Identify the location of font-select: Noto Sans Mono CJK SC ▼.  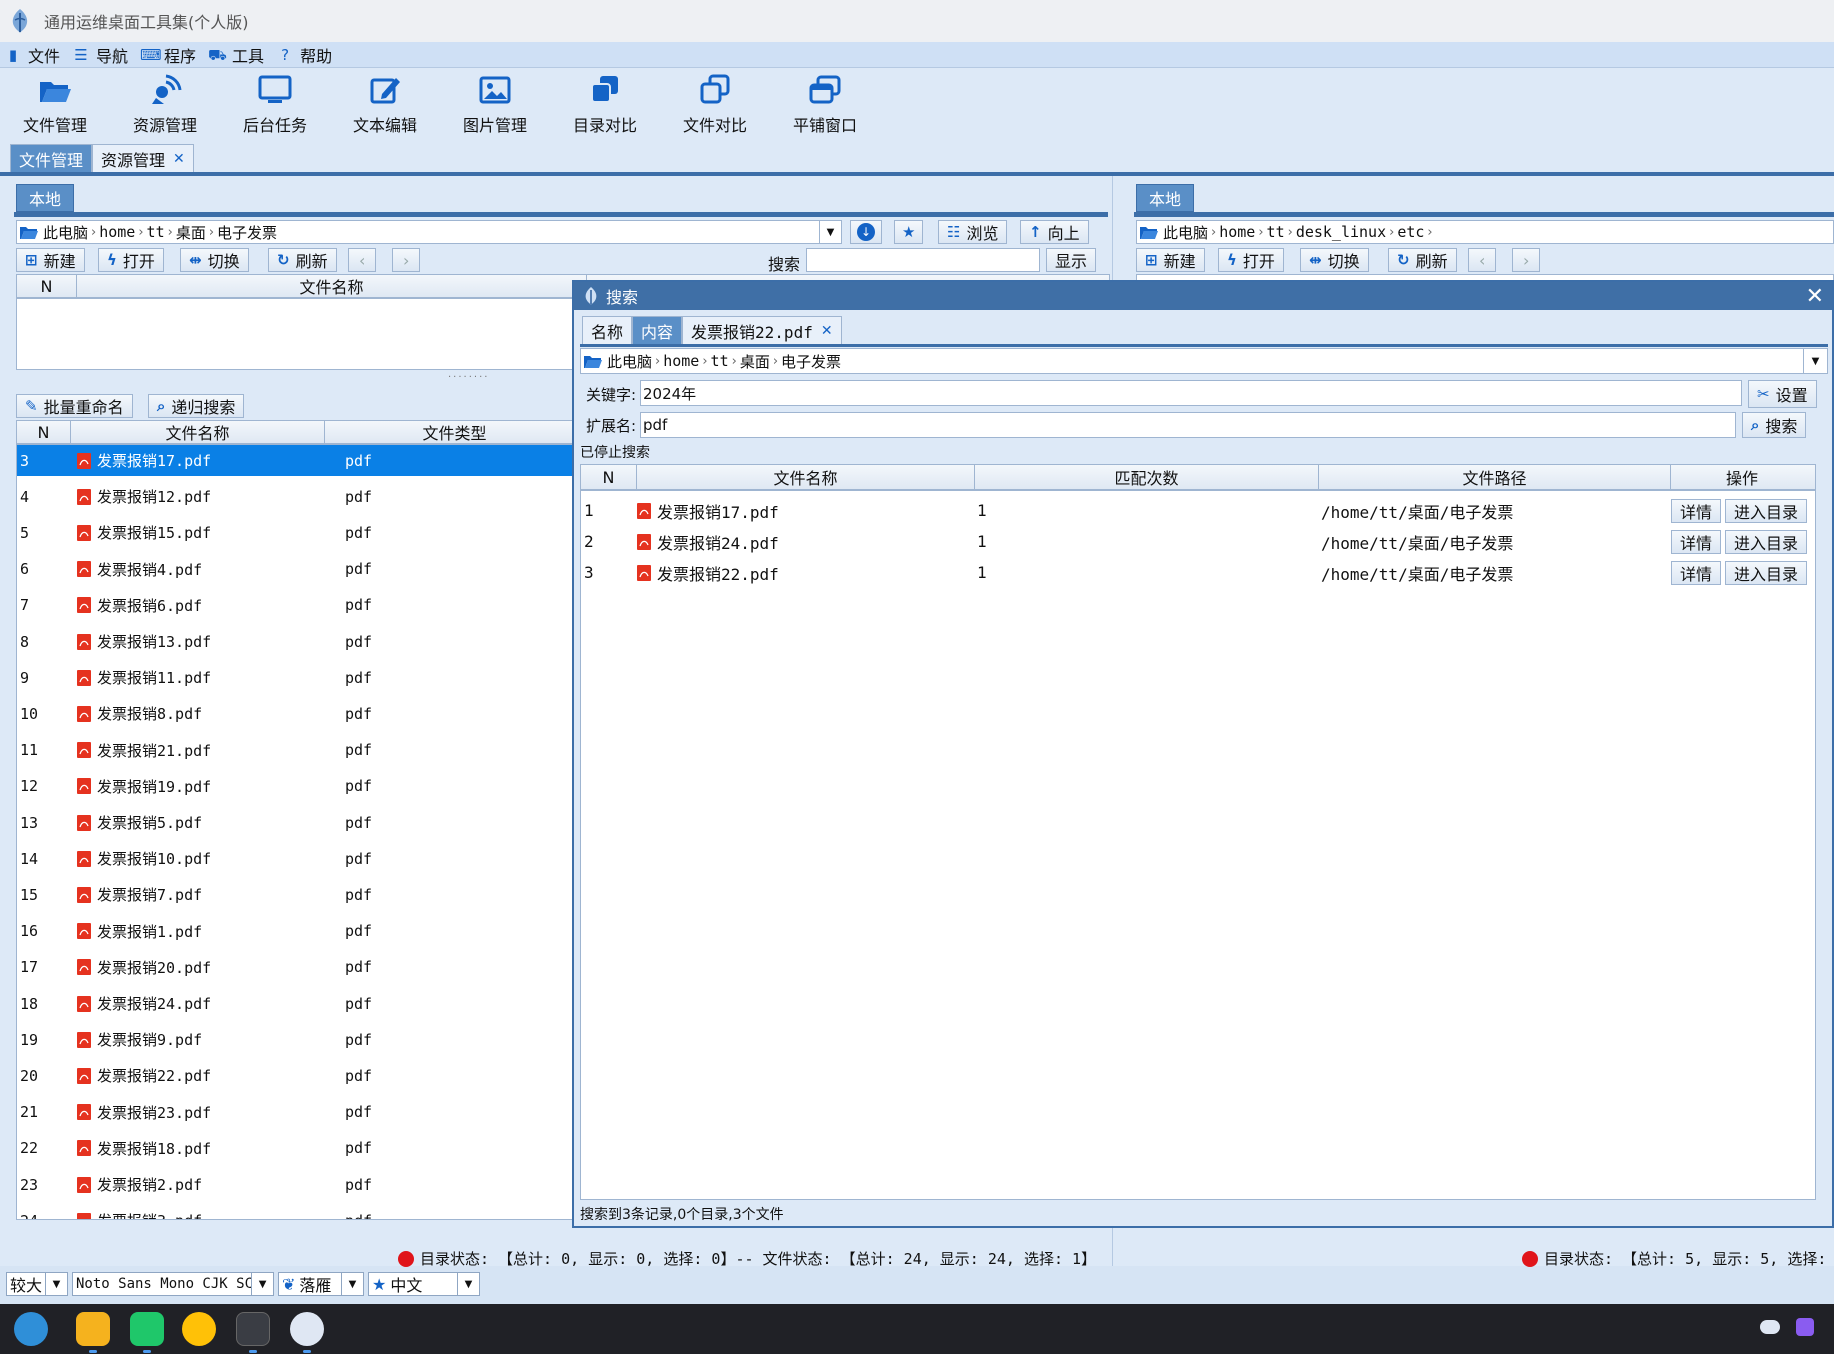
(173, 1284).